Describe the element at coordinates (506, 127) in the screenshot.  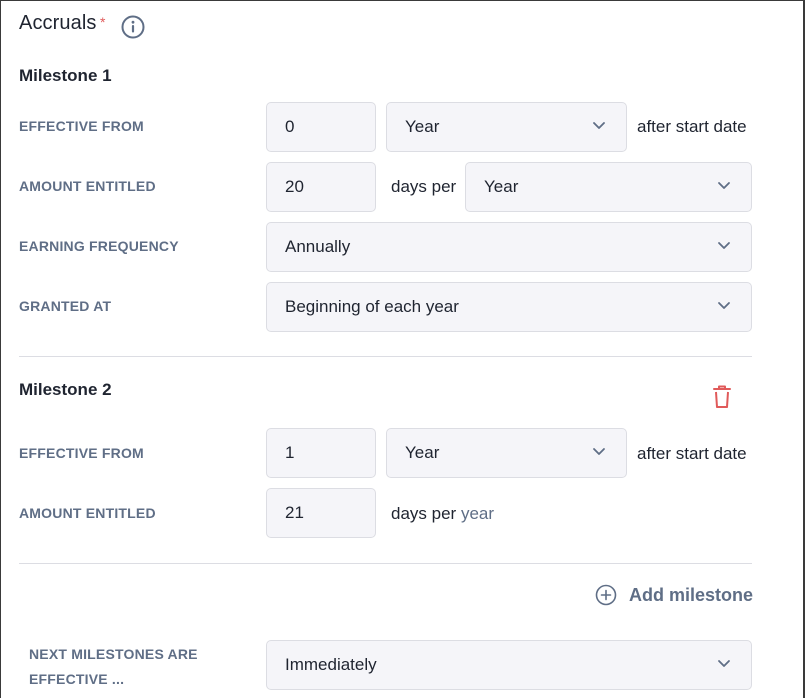
I see `m1-effective-unit-select: Year` at that location.